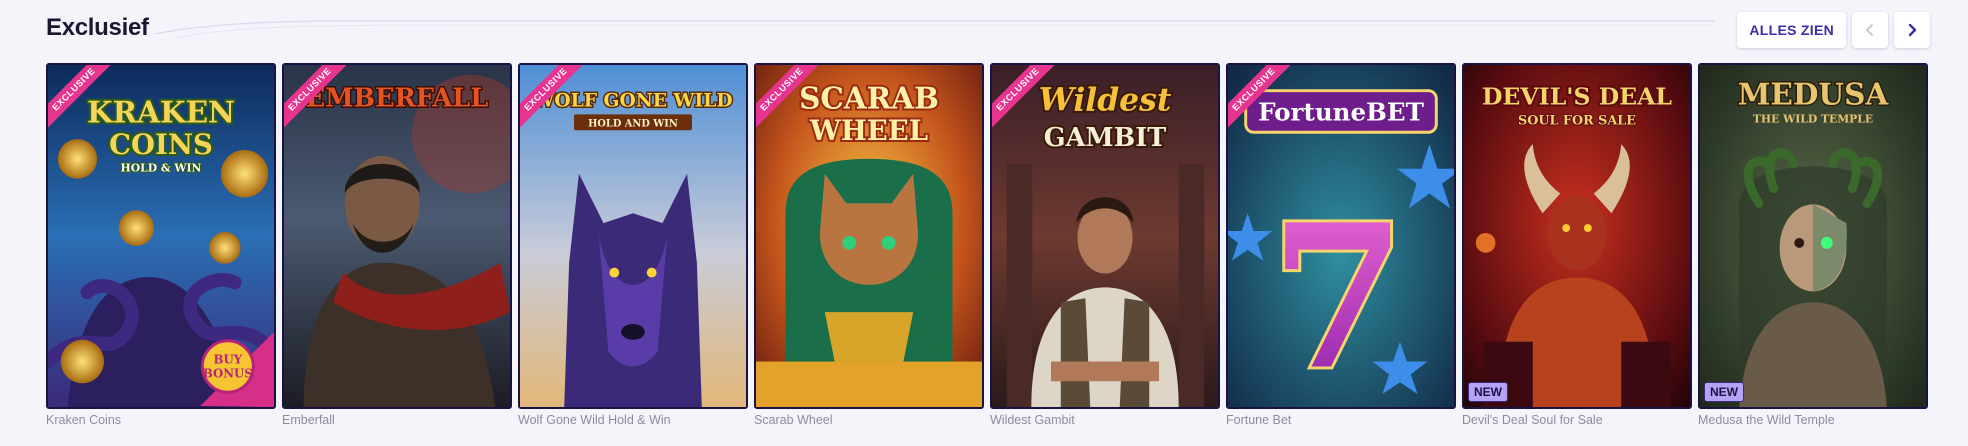  I want to click on fortune-bet-artwork: 7 FortuneBET, so click(1341, 236).